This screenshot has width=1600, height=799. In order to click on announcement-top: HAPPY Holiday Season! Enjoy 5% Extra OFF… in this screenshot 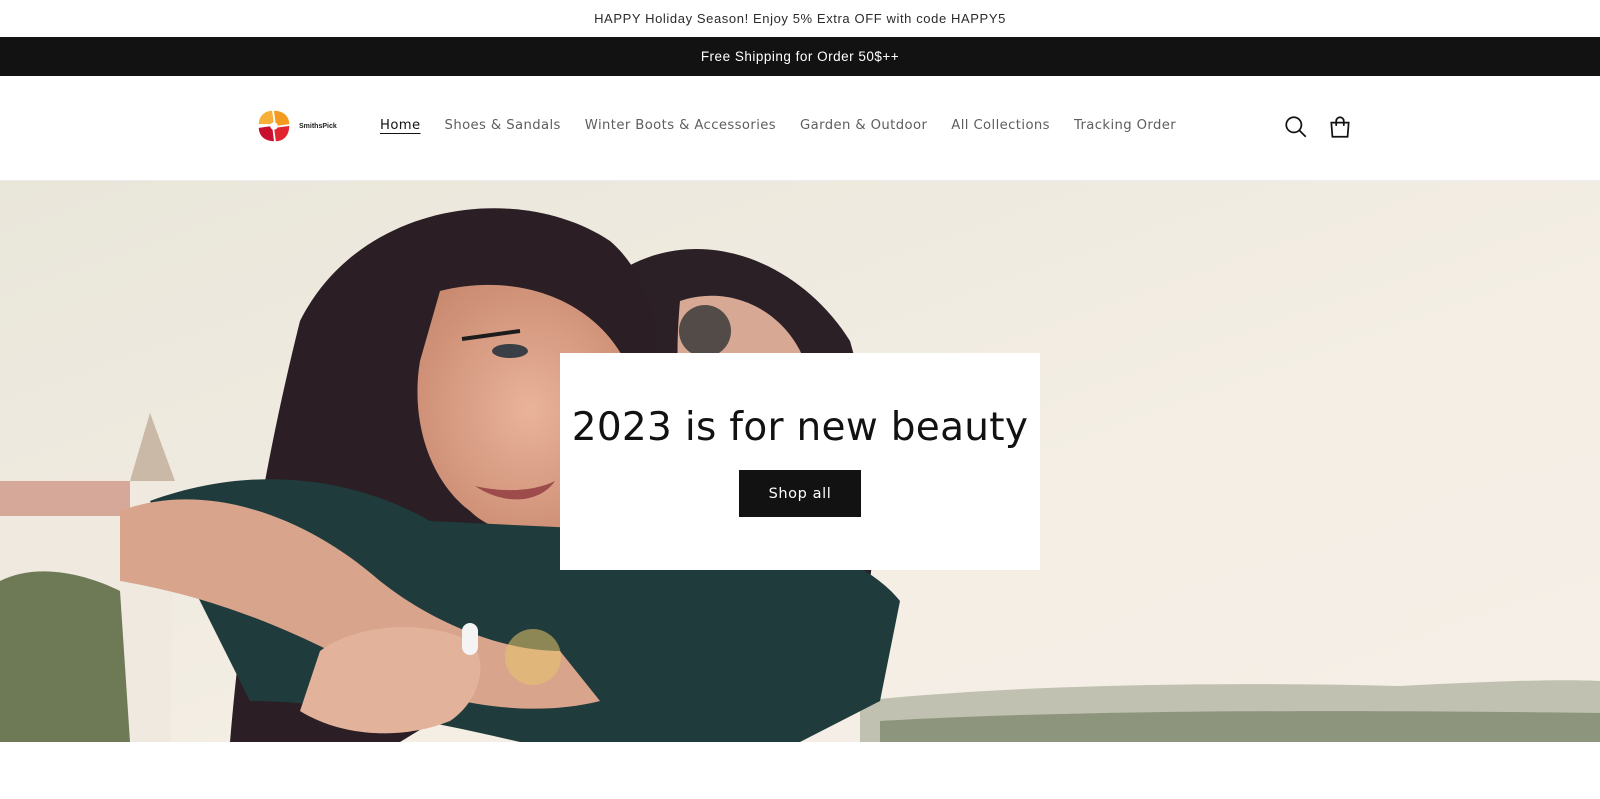, I will do `click(800, 18)`.